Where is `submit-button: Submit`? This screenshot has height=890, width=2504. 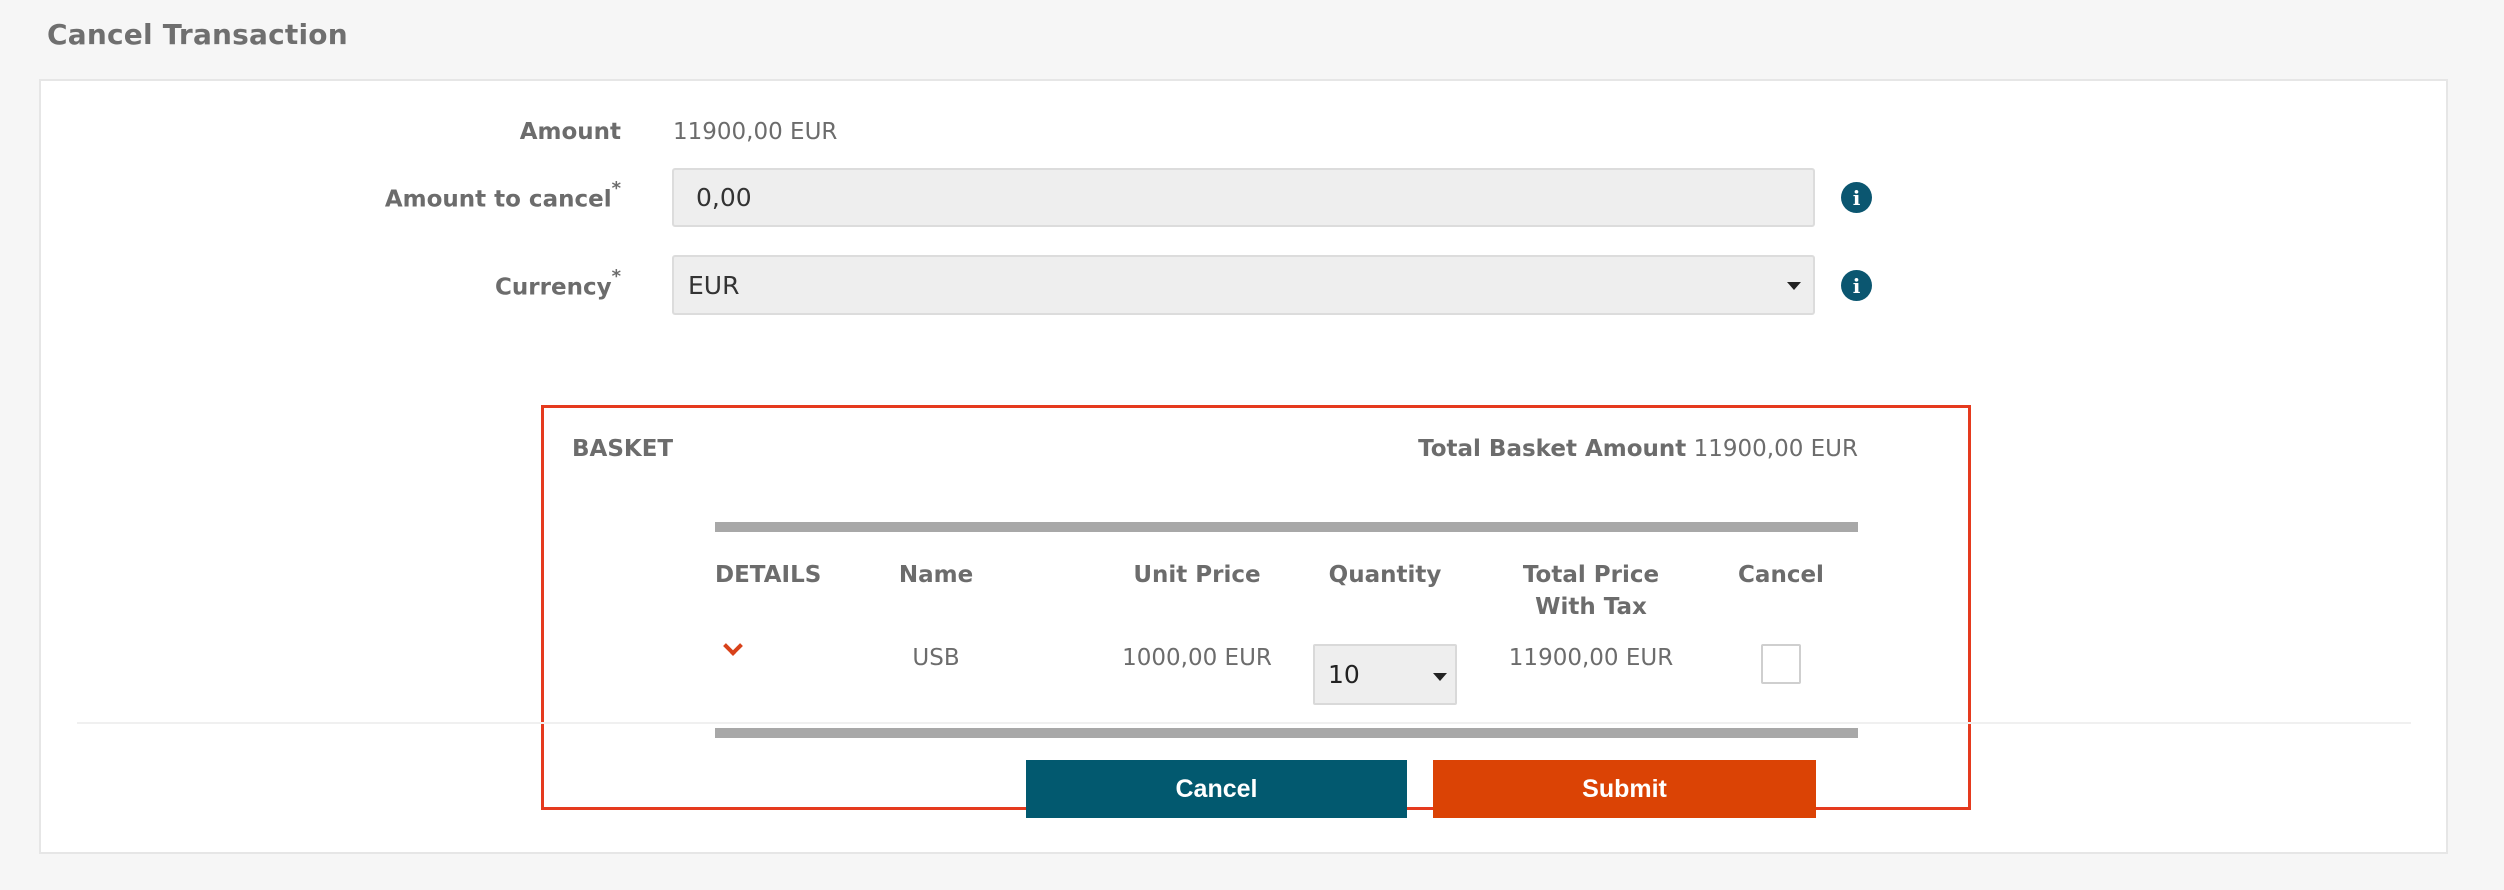 submit-button: Submit is located at coordinates (1624, 789).